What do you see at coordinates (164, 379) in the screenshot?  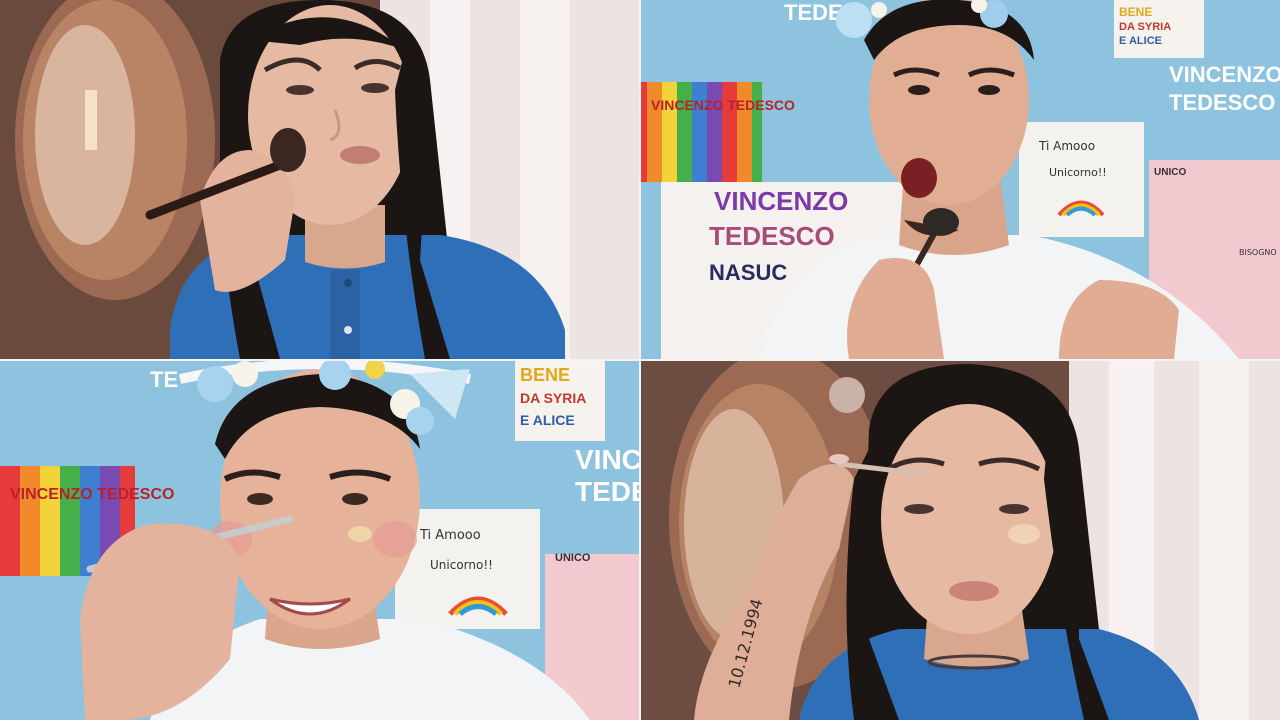 I see `top-partial-text: TE` at bounding box center [164, 379].